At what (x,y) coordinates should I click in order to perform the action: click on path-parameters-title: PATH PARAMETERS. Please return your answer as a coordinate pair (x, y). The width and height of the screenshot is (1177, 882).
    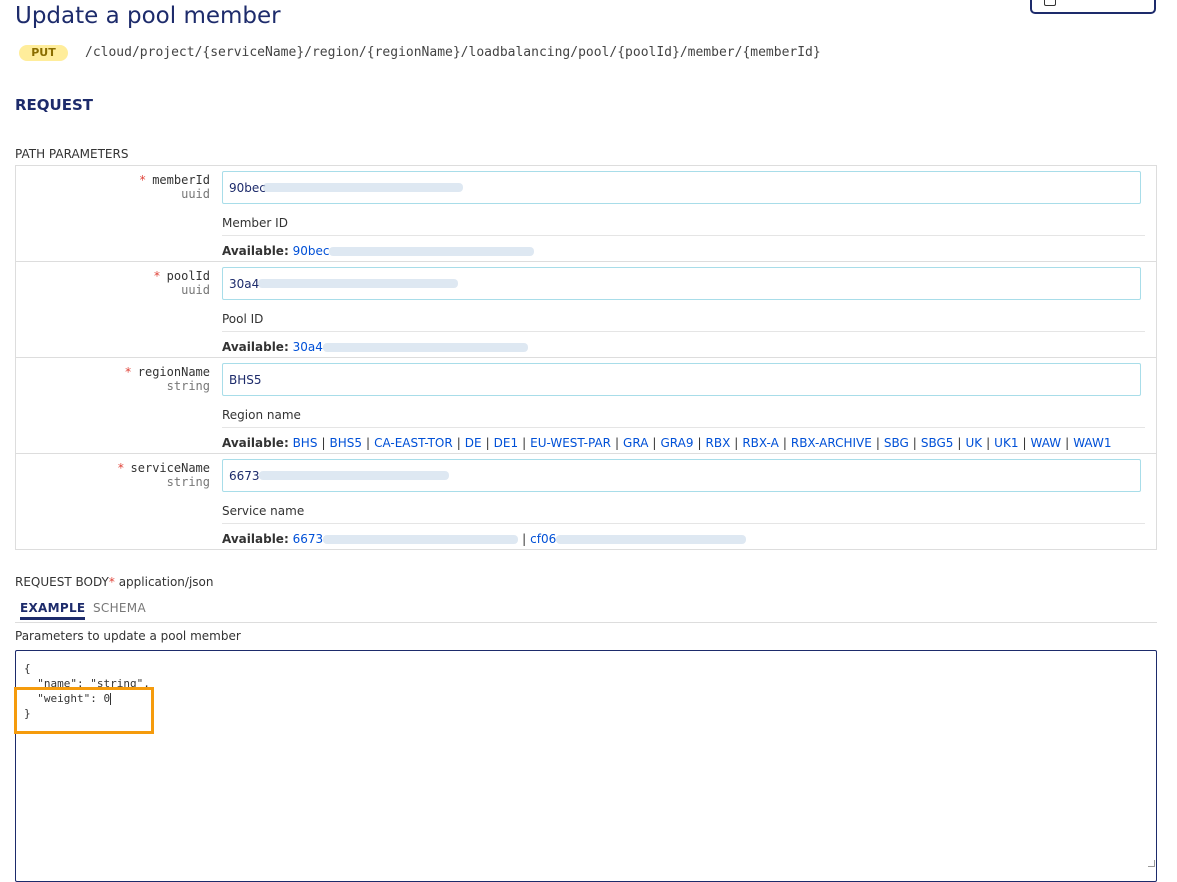
    Looking at the image, I should click on (72, 154).